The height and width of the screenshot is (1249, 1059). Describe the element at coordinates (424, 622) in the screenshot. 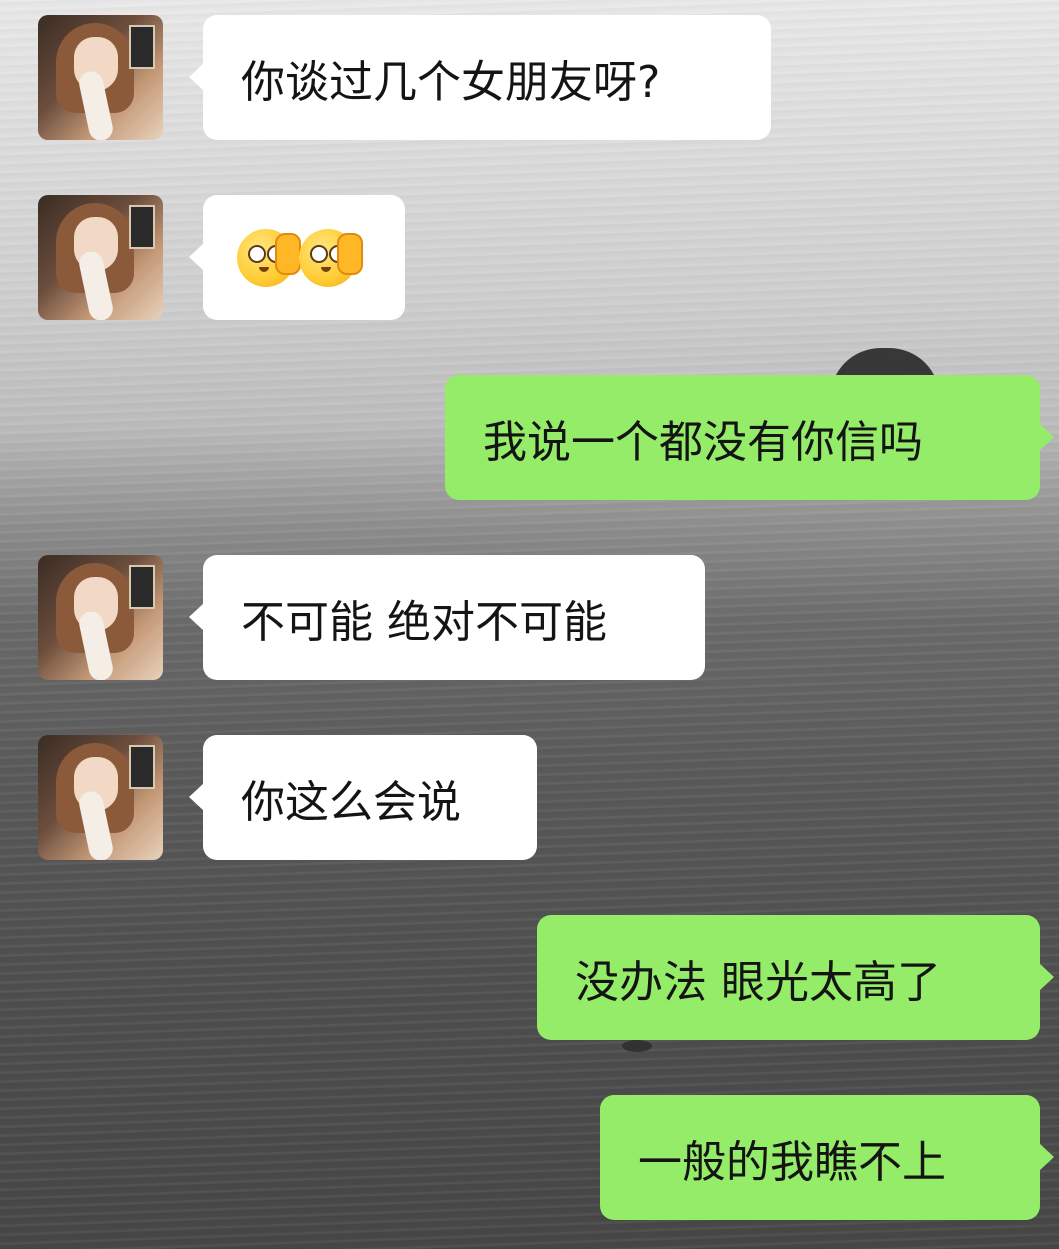

I see `message-text: 不可能 绝对不可能` at that location.